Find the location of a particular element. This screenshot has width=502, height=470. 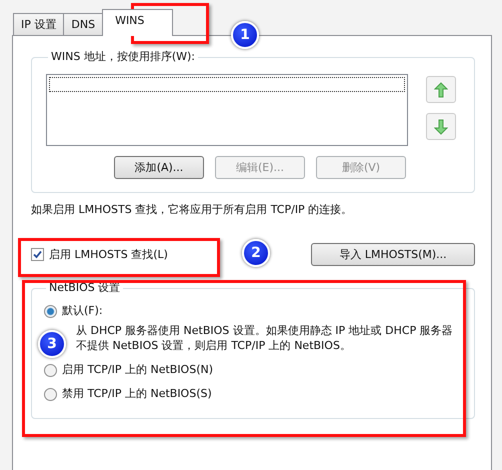

tab: DNS is located at coordinates (83, 24).